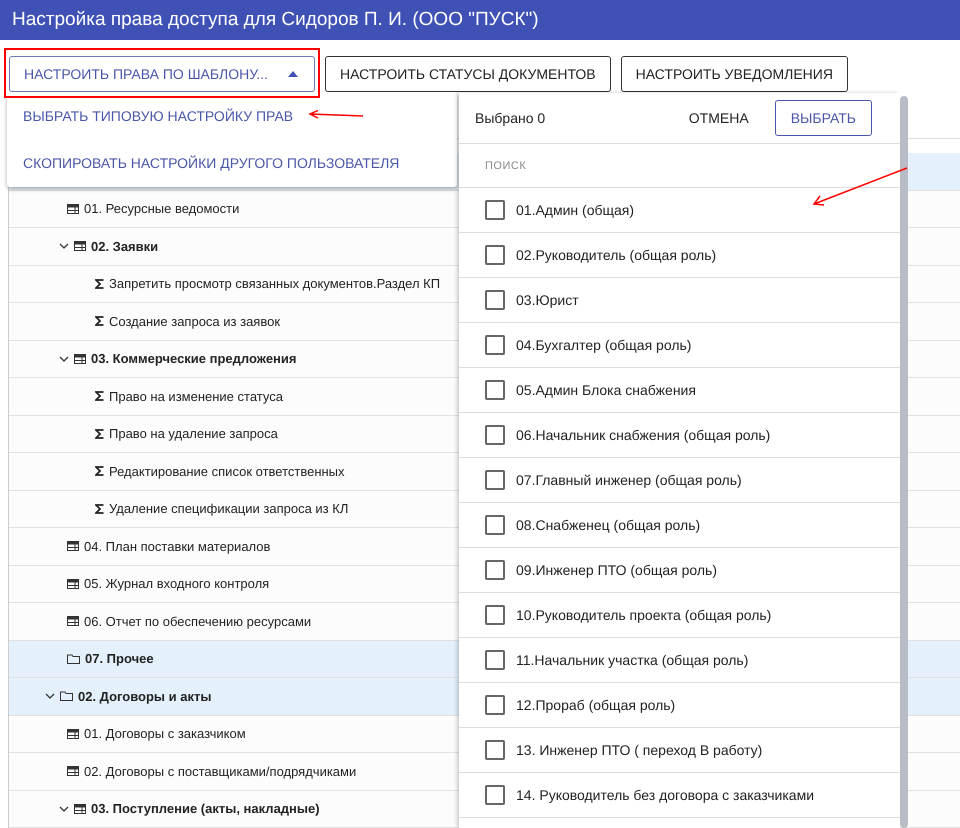 The width and height of the screenshot is (960, 828). Describe the element at coordinates (232, 162) in the screenshot. I see `menu-item: СКОПИРОВАТЬ НАСТРОЙКИ ДРУГОГО ПОЛЬЗОВАТЕЛЯ` at that location.